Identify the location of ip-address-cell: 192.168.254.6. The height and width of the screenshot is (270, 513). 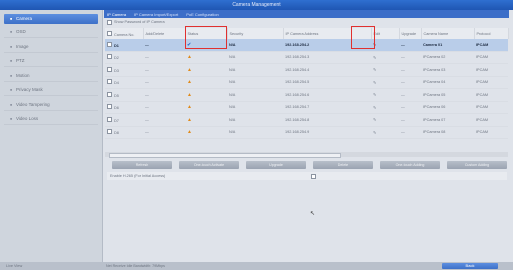
(327, 95).